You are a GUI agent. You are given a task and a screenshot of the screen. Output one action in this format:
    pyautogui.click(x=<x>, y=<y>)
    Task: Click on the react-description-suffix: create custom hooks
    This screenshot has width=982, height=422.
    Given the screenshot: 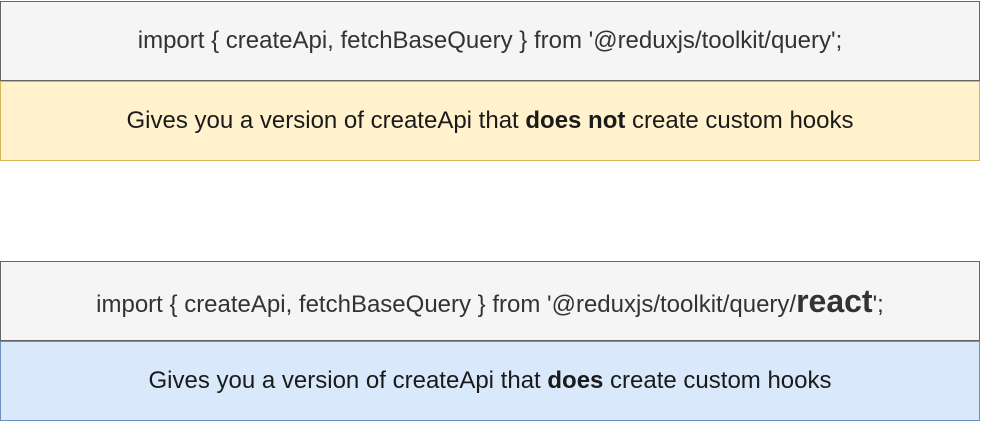 What is the action you would take?
    pyautogui.click(x=717, y=380)
    